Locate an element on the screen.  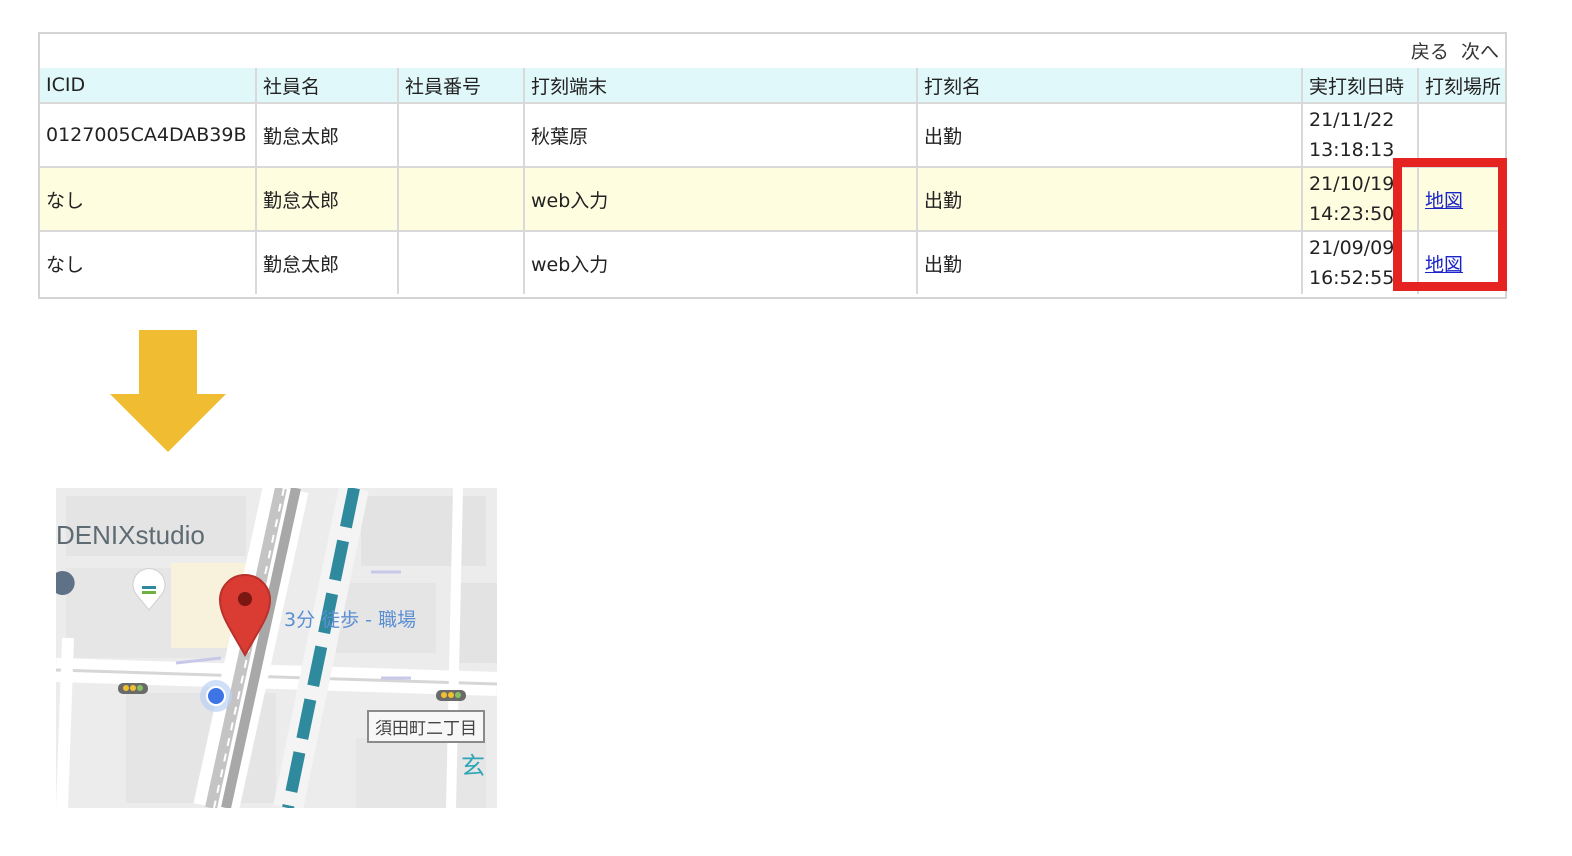
cell-terminal: 秋葉原 is located at coordinates (720, 135).